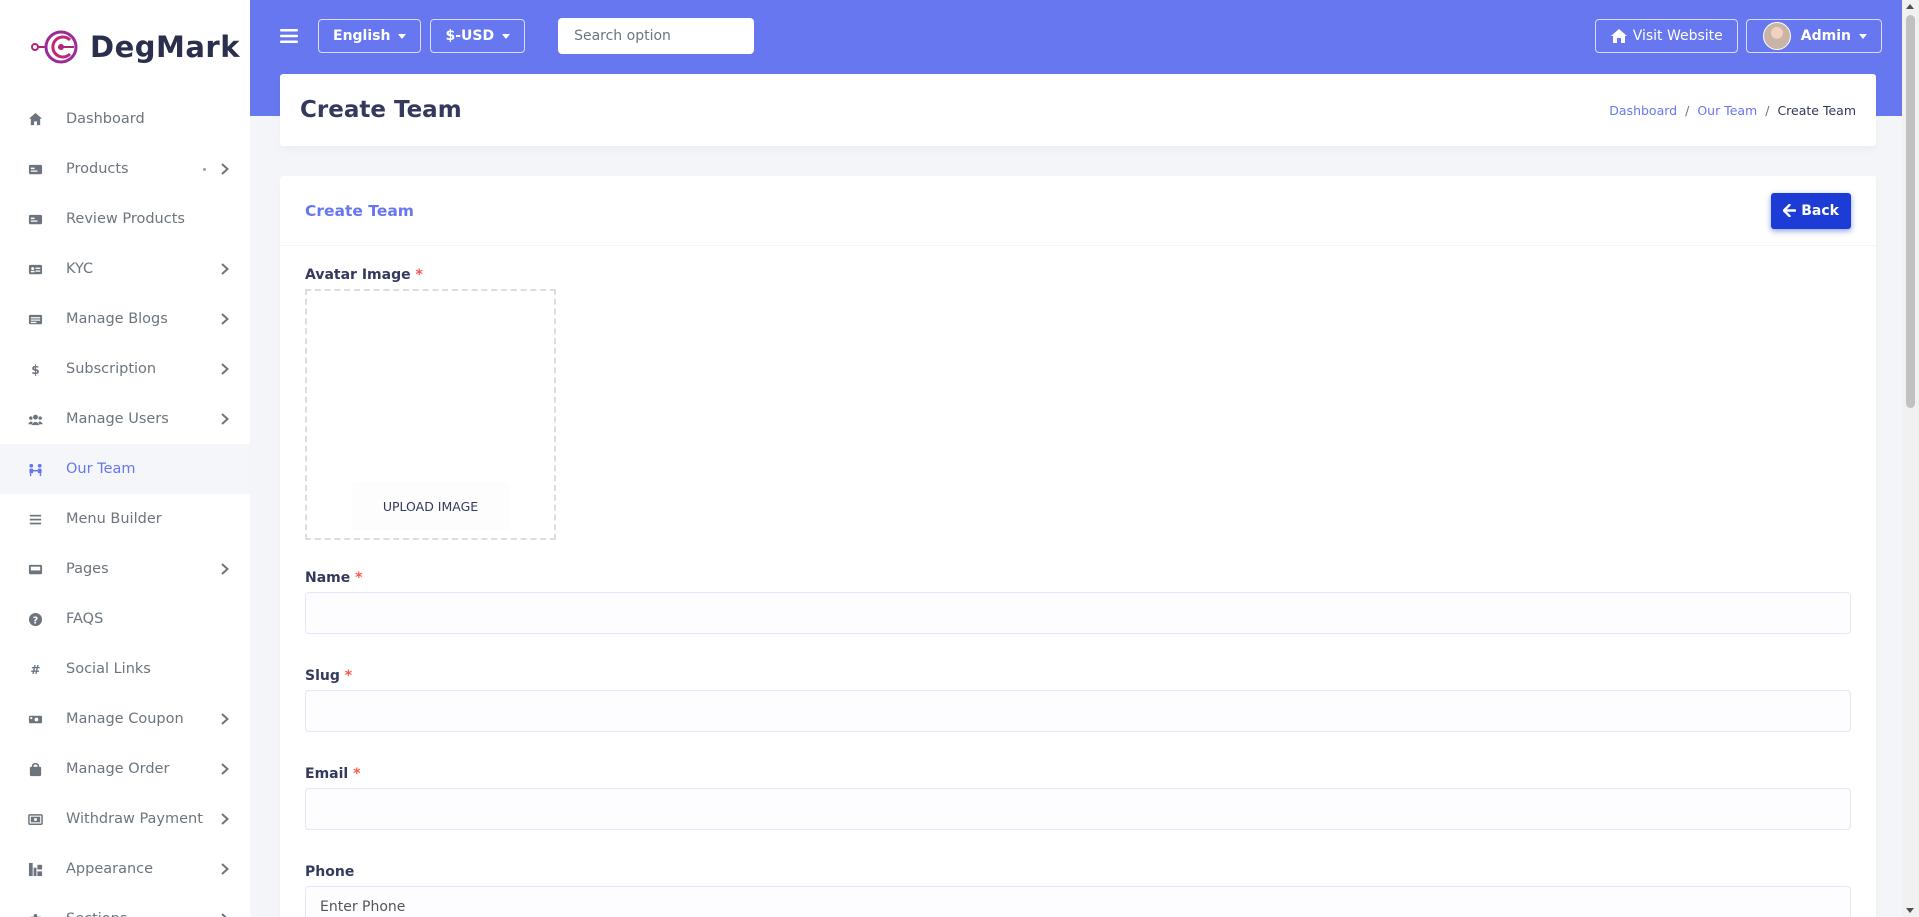 The width and height of the screenshot is (1919, 917). Describe the element at coordinates (35, 519) in the screenshot. I see `bars-icon` at that location.